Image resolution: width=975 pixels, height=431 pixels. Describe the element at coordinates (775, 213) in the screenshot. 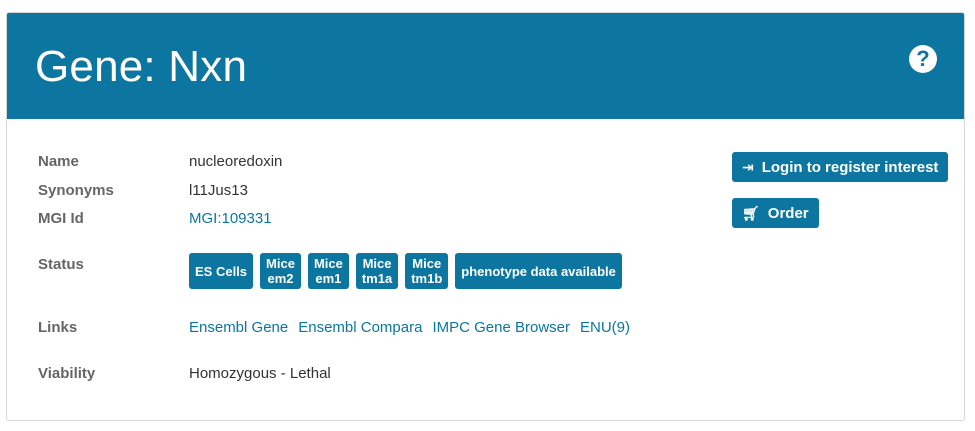

I see `order-button: 🛒︎ Order` at that location.